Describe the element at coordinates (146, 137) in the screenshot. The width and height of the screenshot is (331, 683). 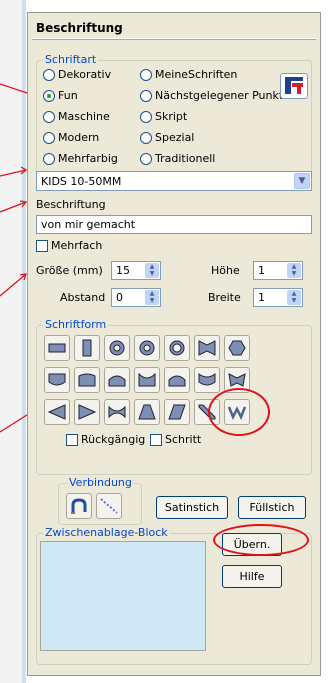
I see `radio-spezial-dot` at that location.